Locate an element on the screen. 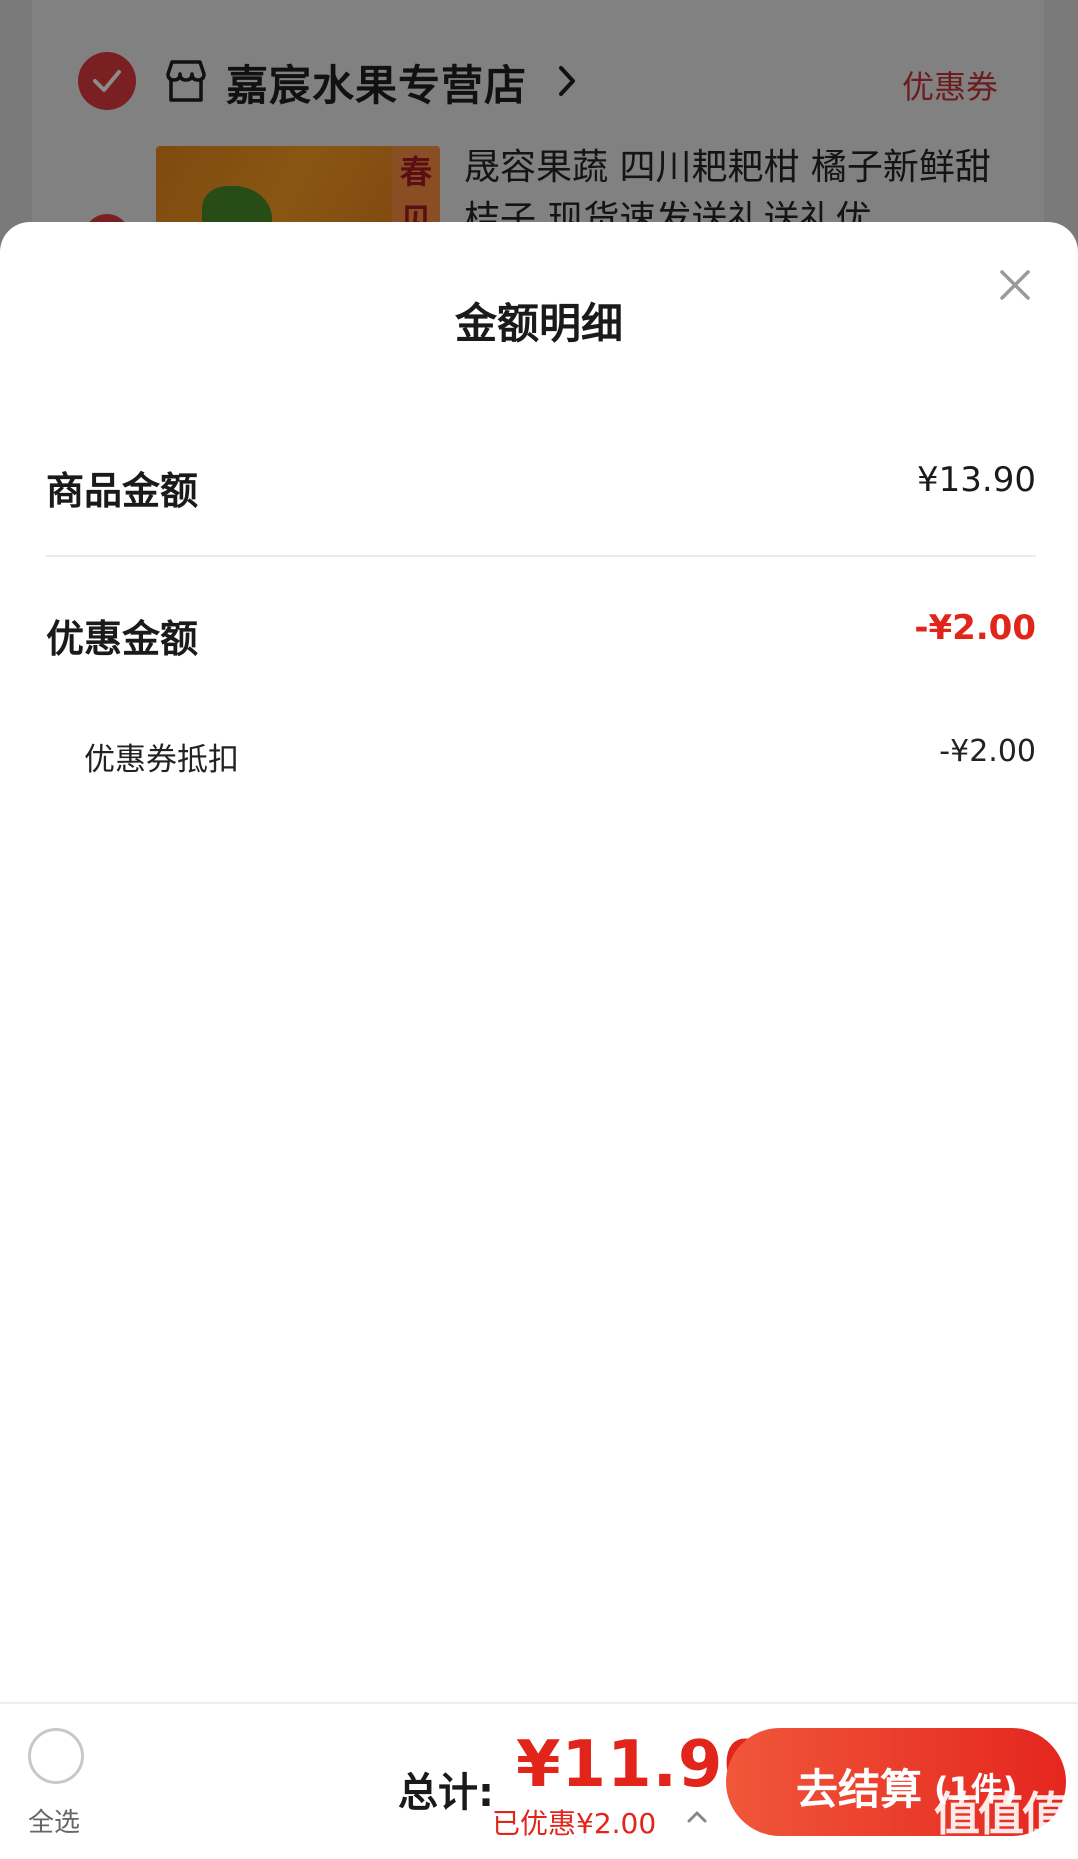  coupon-deduct-label: 优惠券抵扣 is located at coordinates (161, 760).